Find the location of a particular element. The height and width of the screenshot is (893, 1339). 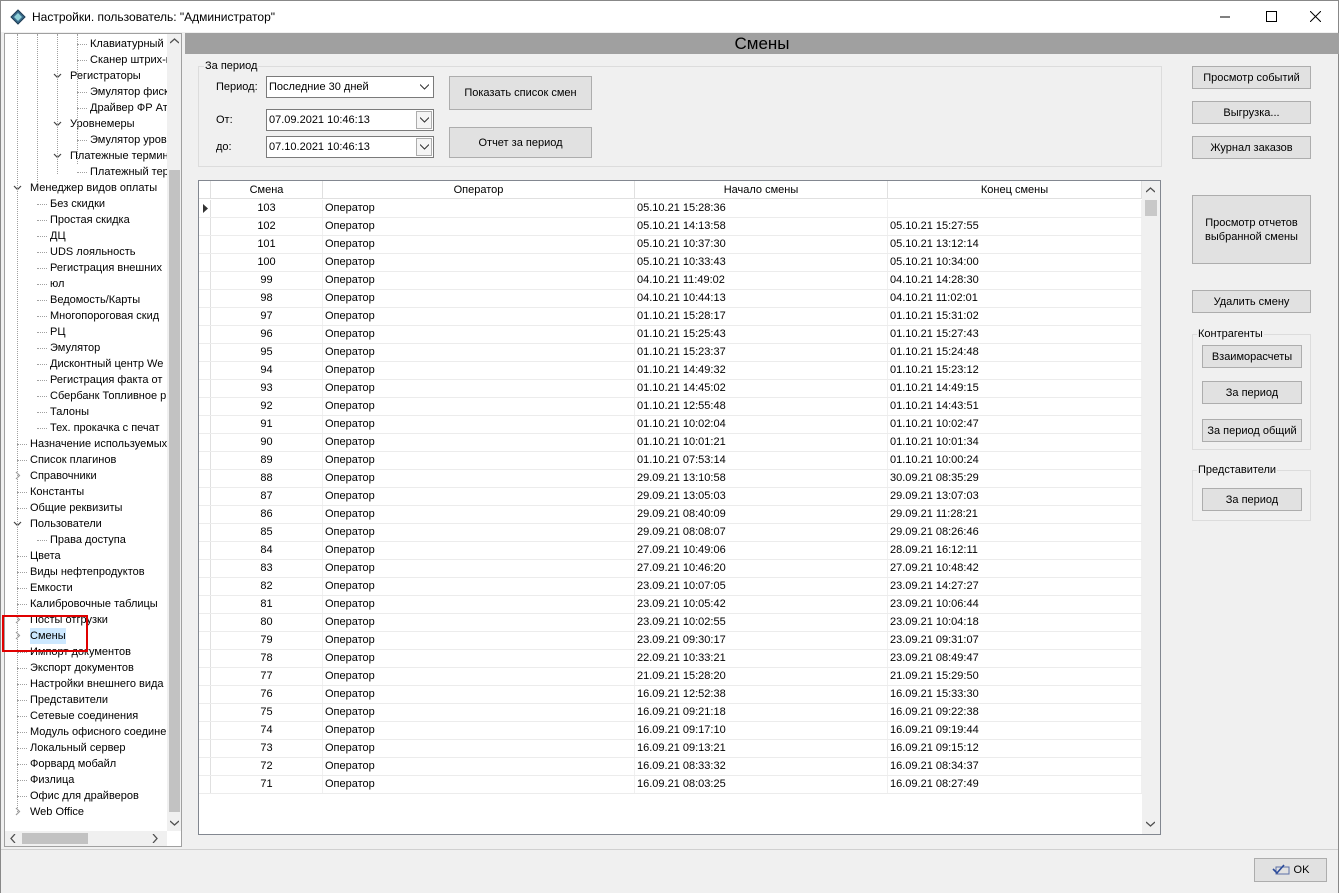

tree-item: UDS лояльность is located at coordinates (93, 252).